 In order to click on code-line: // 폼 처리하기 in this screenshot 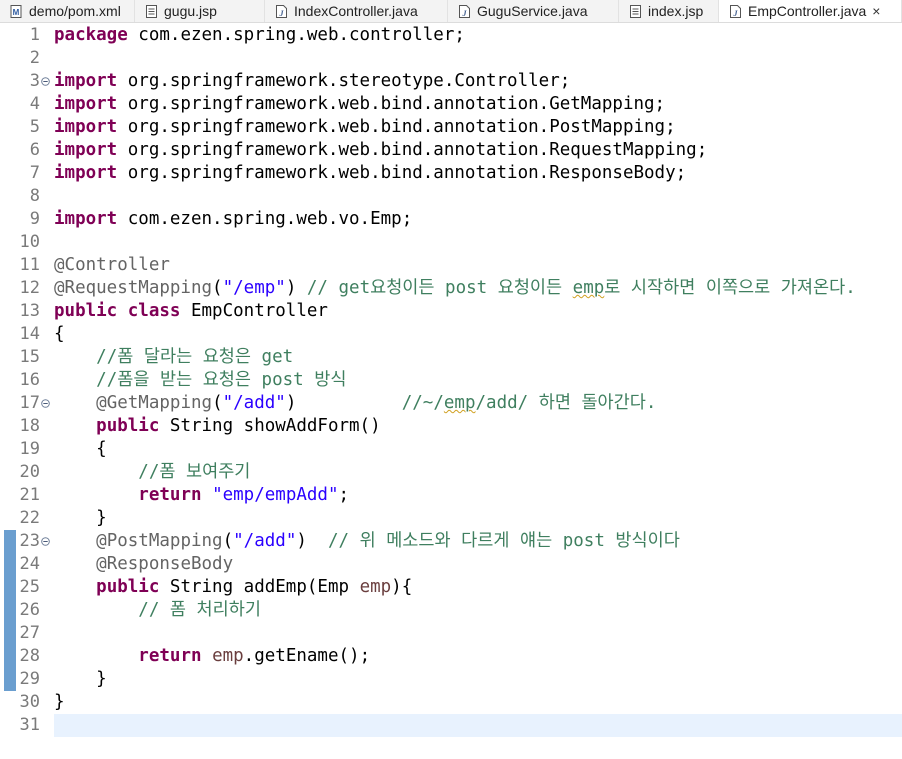, I will do `click(157, 610)`.